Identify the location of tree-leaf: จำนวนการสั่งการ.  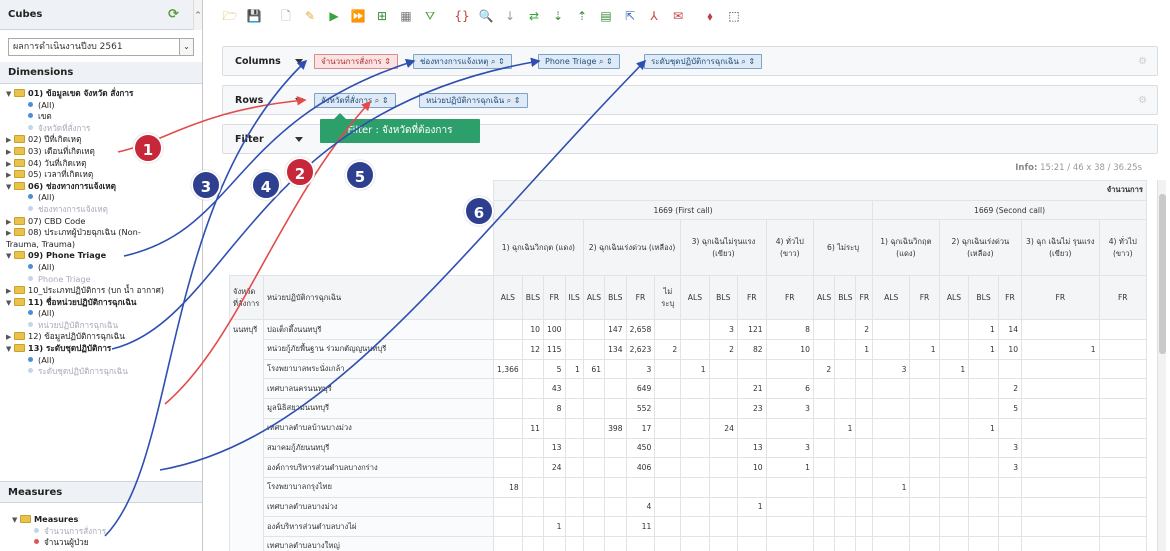
(104, 532).